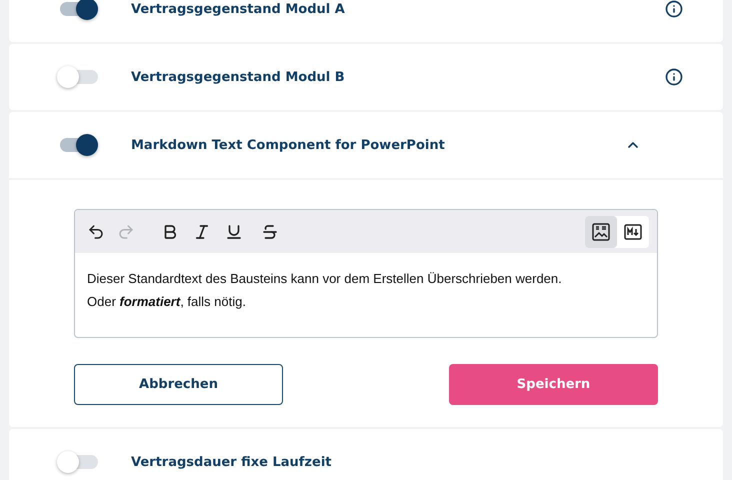 Image resolution: width=732 pixels, height=480 pixels. I want to click on module-title: Vertragsgegenstand Modul A, so click(238, 9).